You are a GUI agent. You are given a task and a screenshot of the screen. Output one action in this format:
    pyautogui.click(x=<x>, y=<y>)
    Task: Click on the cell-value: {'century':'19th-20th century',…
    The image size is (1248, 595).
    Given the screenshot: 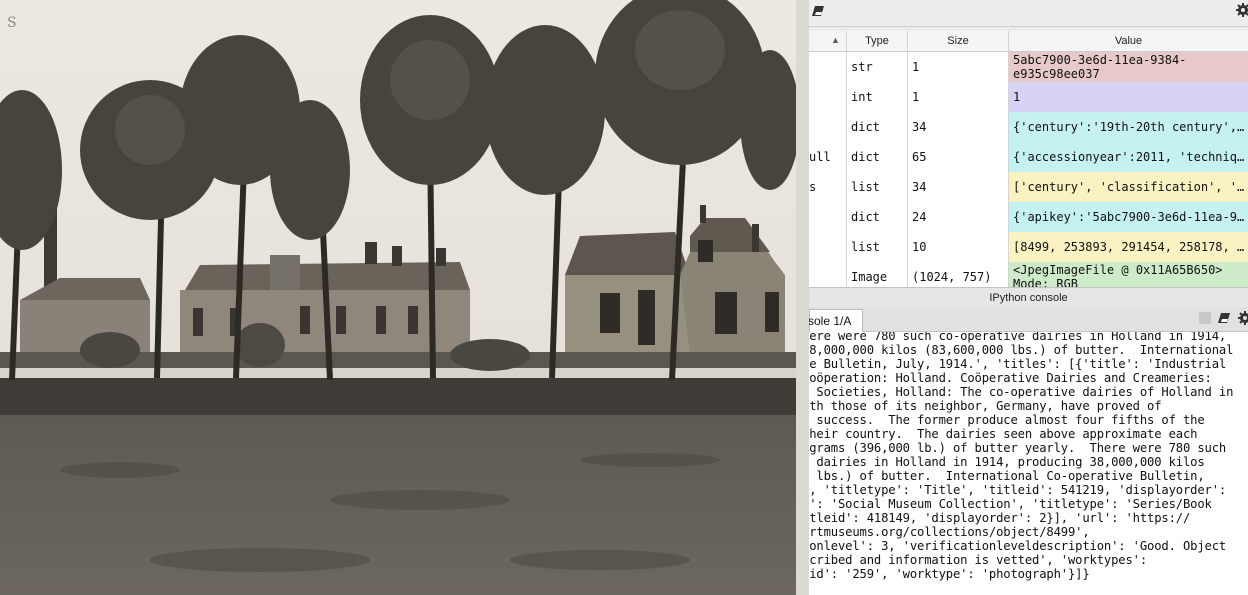 What is the action you would take?
    pyautogui.click(x=1128, y=127)
    